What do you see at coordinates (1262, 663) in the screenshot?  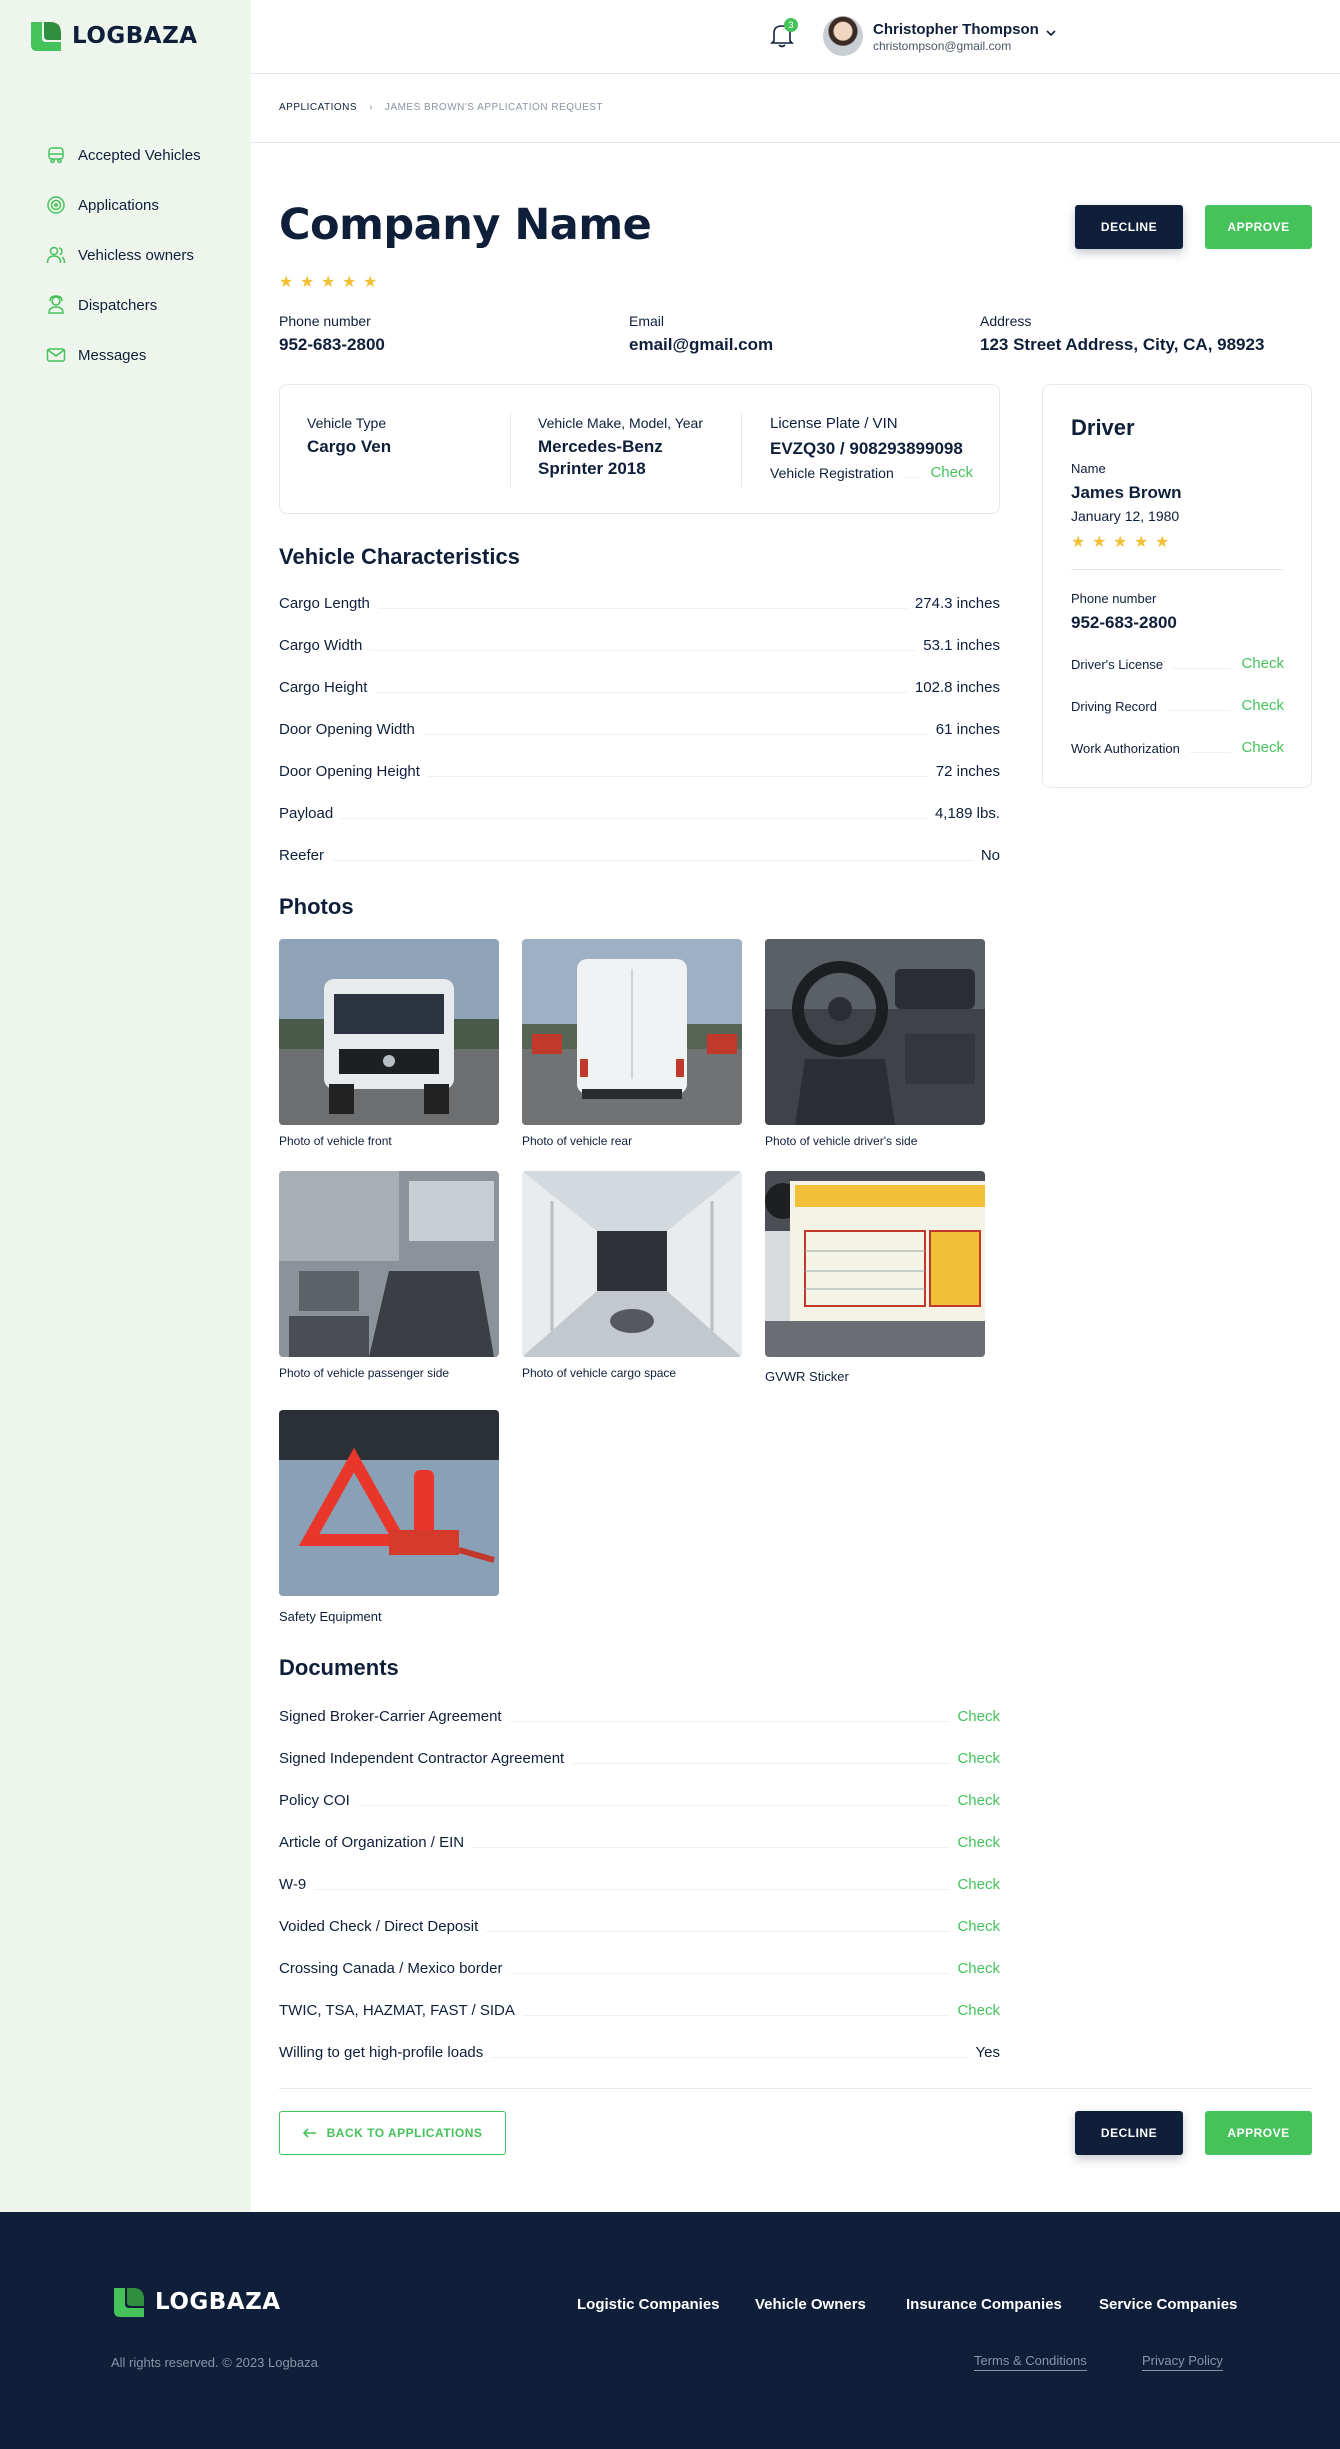 I see `drivers-license-check-link: Check` at bounding box center [1262, 663].